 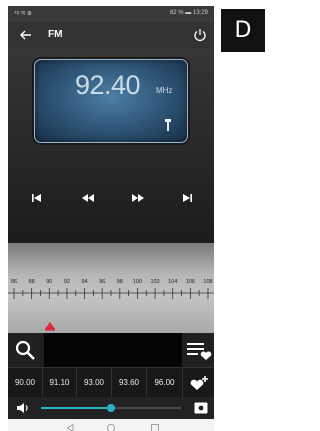 I want to click on dial-label: 106, so click(x=190, y=282).